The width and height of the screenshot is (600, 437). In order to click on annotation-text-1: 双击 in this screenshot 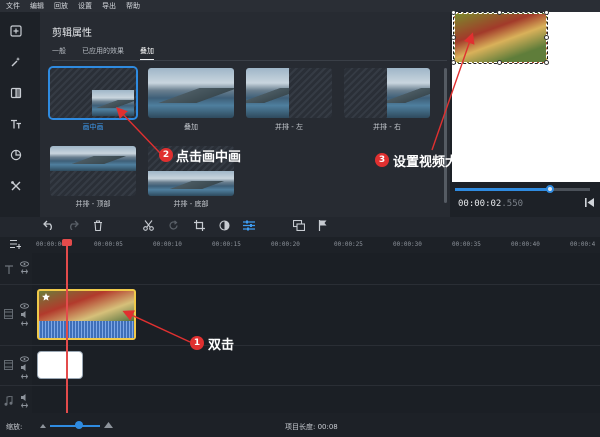, I will do `click(221, 345)`.